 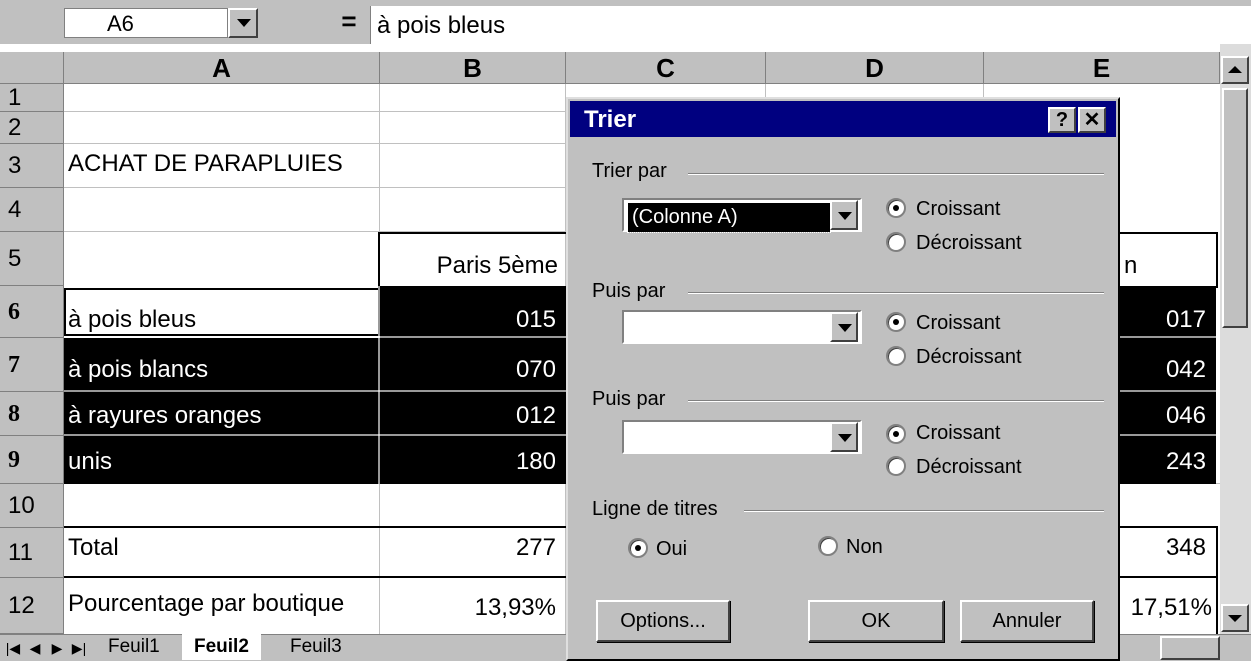 I want to click on header-row-yes-label: Oui, so click(x=671, y=549).